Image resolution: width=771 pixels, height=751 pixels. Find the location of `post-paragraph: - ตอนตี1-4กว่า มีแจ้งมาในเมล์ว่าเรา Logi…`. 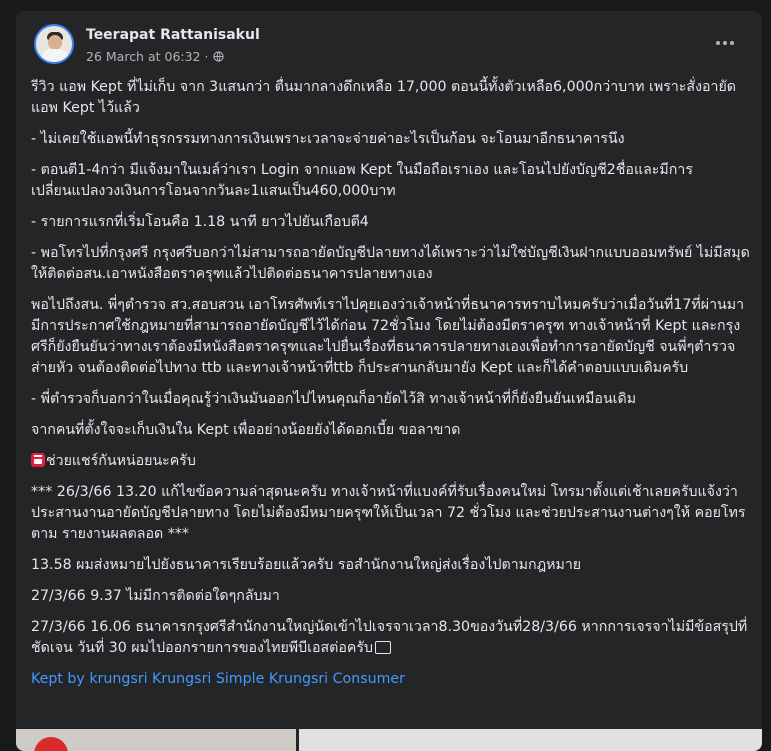

post-paragraph: - ตอนตี1-4กว่า มีแจ้งมาในเมล์ว่าเรา Logi… is located at coordinates (362, 180).